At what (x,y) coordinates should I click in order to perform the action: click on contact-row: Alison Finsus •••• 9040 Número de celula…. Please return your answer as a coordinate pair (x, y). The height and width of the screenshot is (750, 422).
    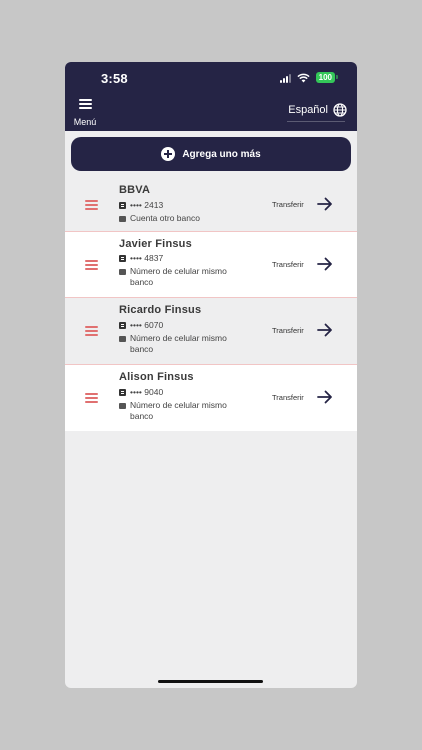
    Looking at the image, I should click on (211, 398).